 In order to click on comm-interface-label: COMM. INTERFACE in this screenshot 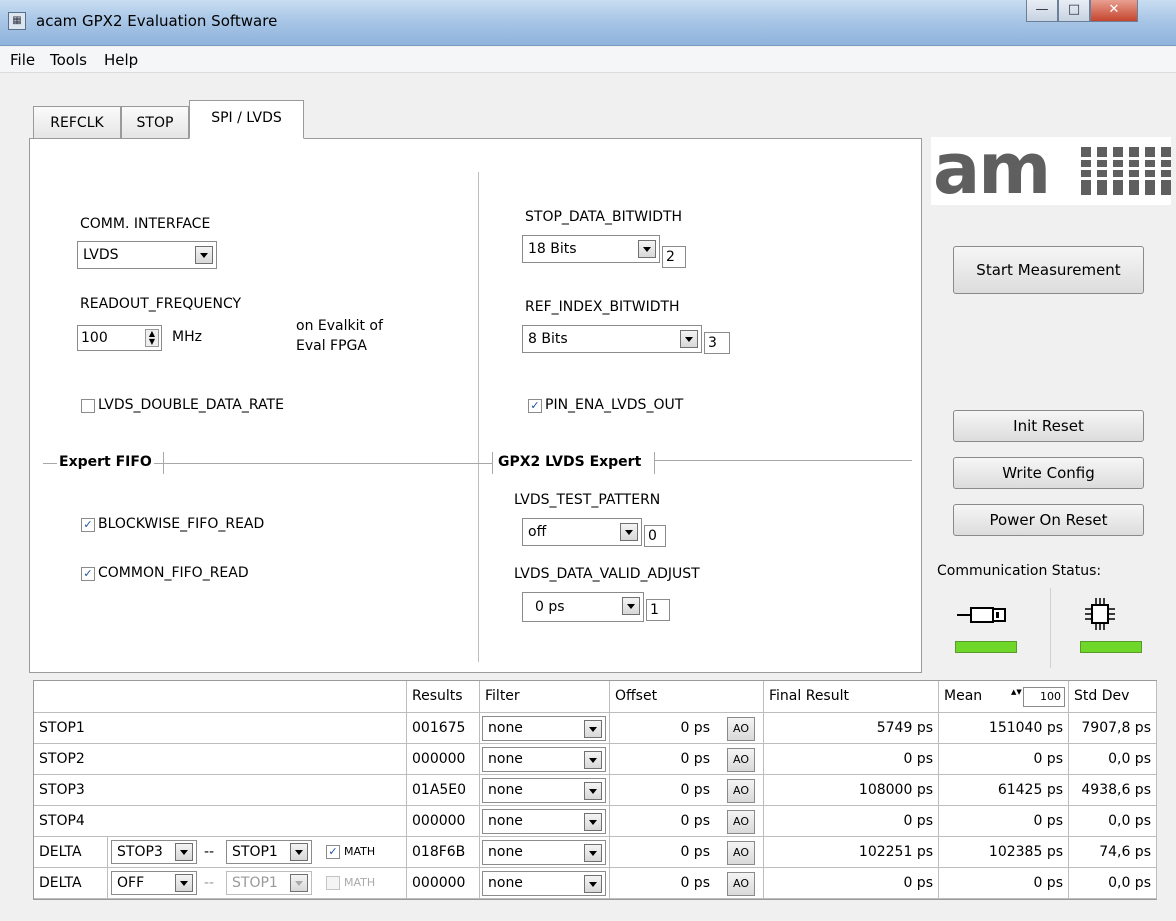, I will do `click(145, 224)`.